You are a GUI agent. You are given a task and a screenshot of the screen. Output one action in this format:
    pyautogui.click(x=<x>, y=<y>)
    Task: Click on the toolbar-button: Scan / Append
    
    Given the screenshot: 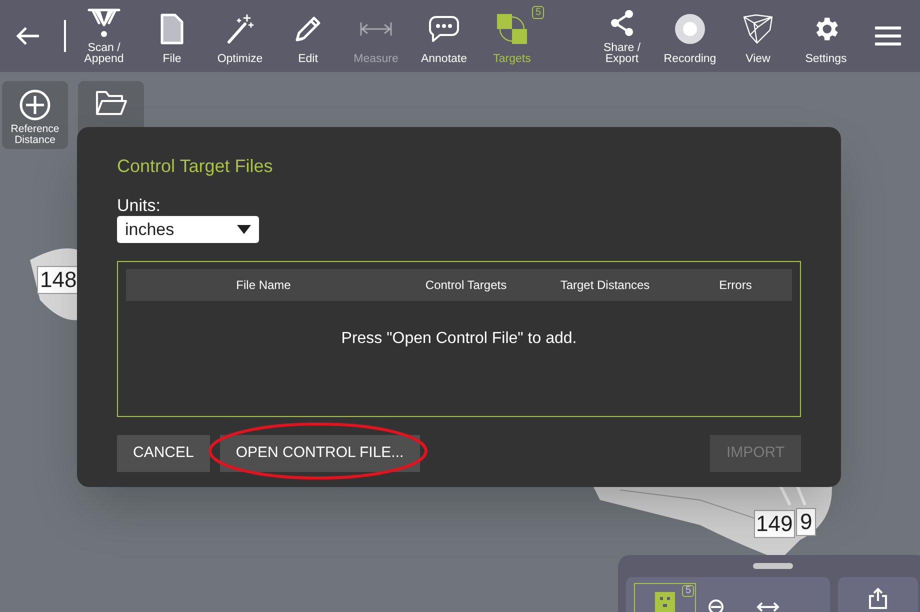 What is the action you would take?
    pyautogui.click(x=104, y=36)
    